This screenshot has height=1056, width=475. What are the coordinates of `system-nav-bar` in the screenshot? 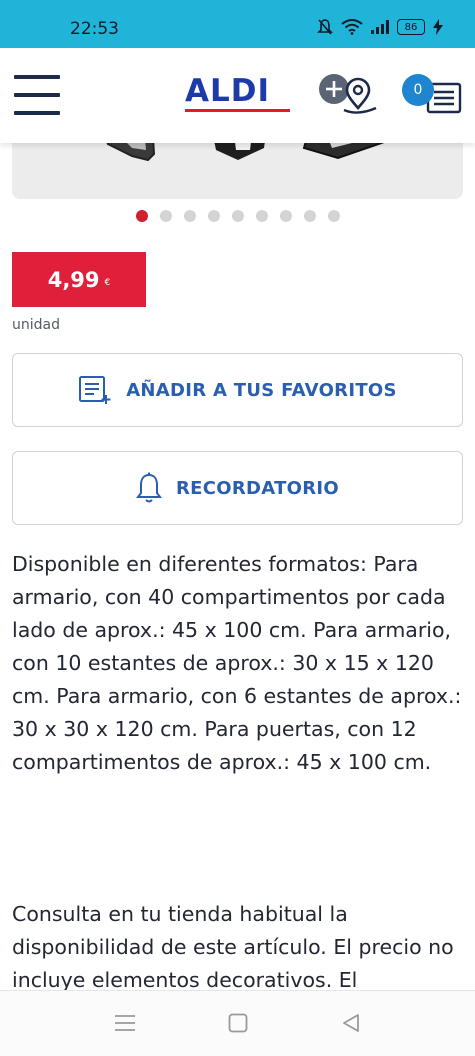 It's located at (237, 1023).